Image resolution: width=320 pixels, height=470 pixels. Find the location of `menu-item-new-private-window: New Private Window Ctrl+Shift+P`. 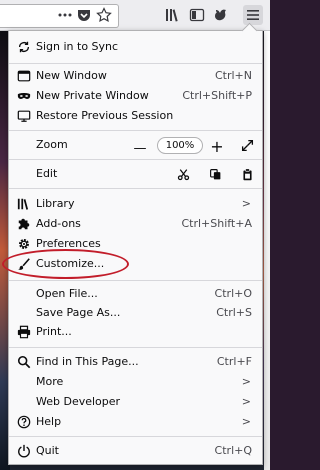

menu-item-new-private-window: New Private Window Ctrl+Shift+P is located at coordinates (135, 96).